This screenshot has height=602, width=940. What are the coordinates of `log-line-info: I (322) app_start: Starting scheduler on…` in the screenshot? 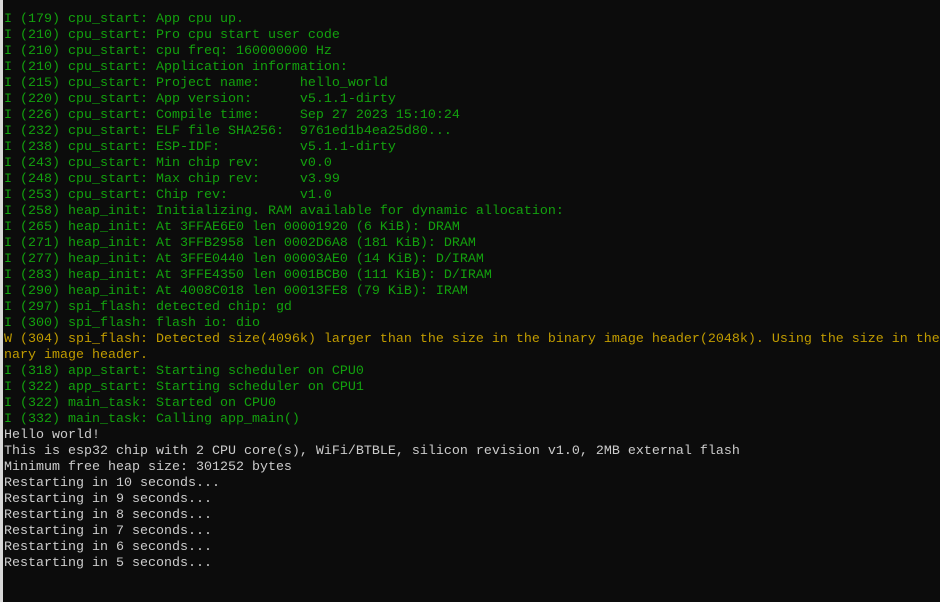 It's located at (184, 387).